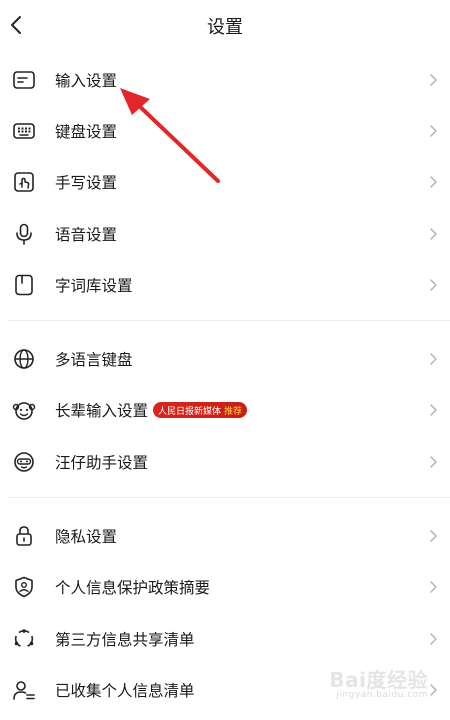 This screenshot has height=720, width=450. I want to click on settings-item-label: 汪仔助手设置, so click(102, 462).